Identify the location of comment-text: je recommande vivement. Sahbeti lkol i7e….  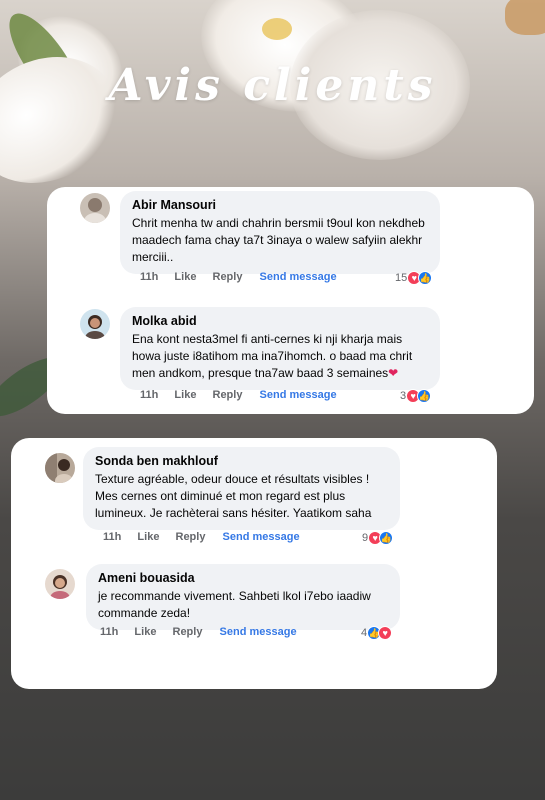
(234, 604).